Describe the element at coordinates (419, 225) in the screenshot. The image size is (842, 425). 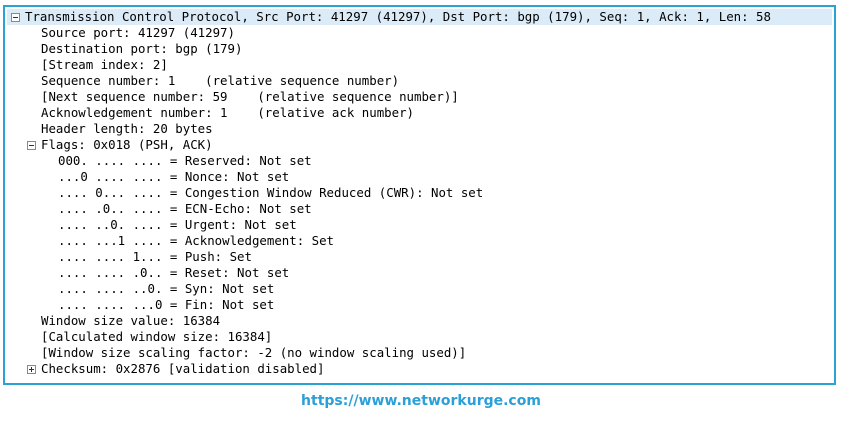
I see `tree-row-flag-urgent: .... ..0. .... = Urgent: Not set` at that location.